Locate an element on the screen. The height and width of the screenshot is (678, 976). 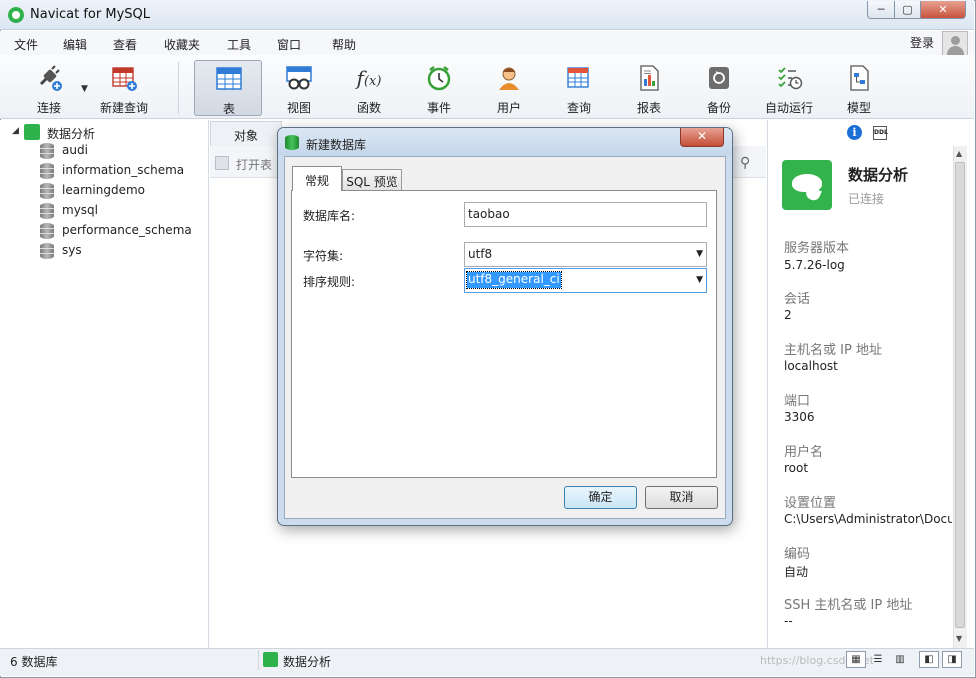
report-button: 报表 is located at coordinates (649, 88).